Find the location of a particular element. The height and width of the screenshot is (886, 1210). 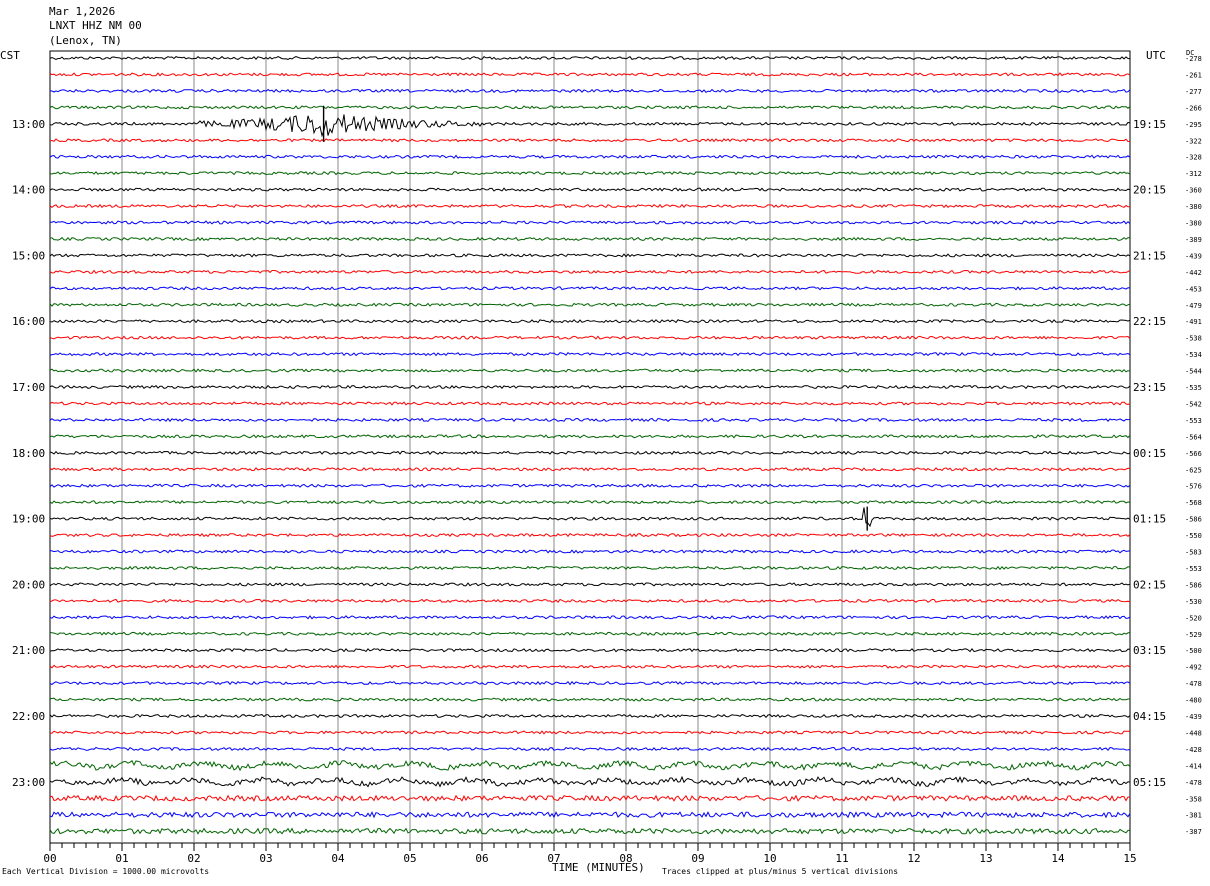

dc-offset-label: -500 is located at coordinates (1193, 651).